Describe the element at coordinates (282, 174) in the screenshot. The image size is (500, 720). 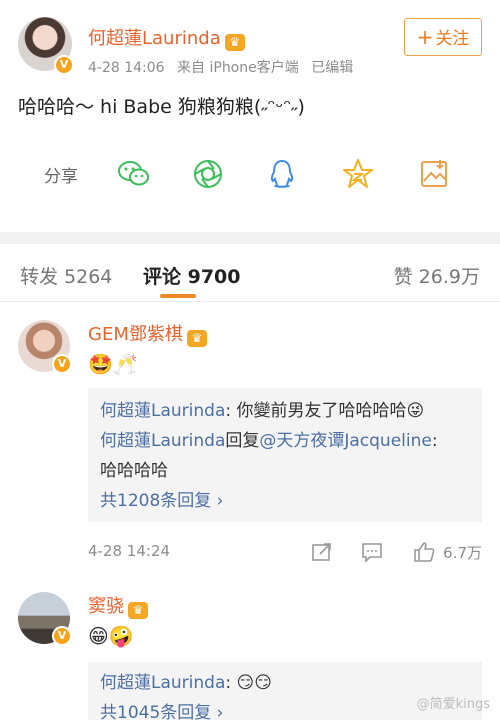
I see `qq-icon` at that location.